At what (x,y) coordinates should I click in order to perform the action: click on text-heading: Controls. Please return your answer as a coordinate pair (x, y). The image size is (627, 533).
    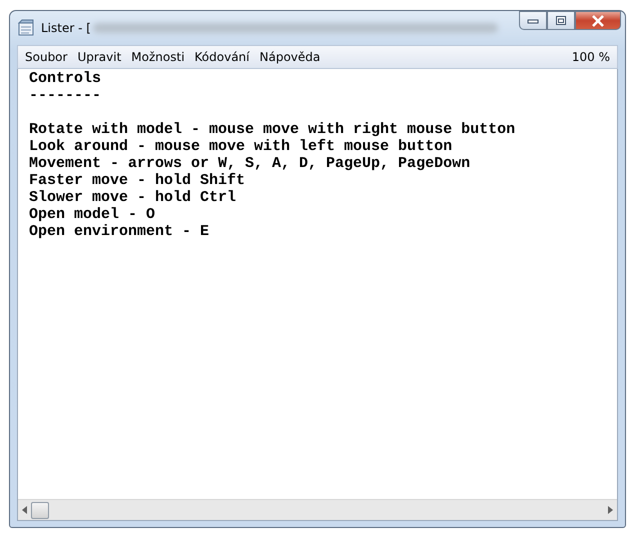
    Looking at the image, I should click on (65, 78).